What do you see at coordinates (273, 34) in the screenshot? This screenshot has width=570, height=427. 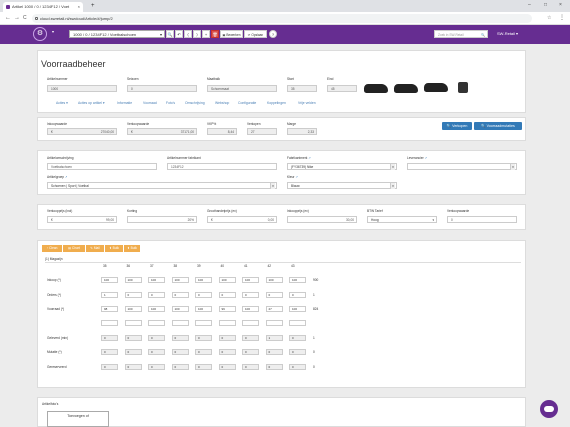 I see `help-button: ?` at bounding box center [273, 34].